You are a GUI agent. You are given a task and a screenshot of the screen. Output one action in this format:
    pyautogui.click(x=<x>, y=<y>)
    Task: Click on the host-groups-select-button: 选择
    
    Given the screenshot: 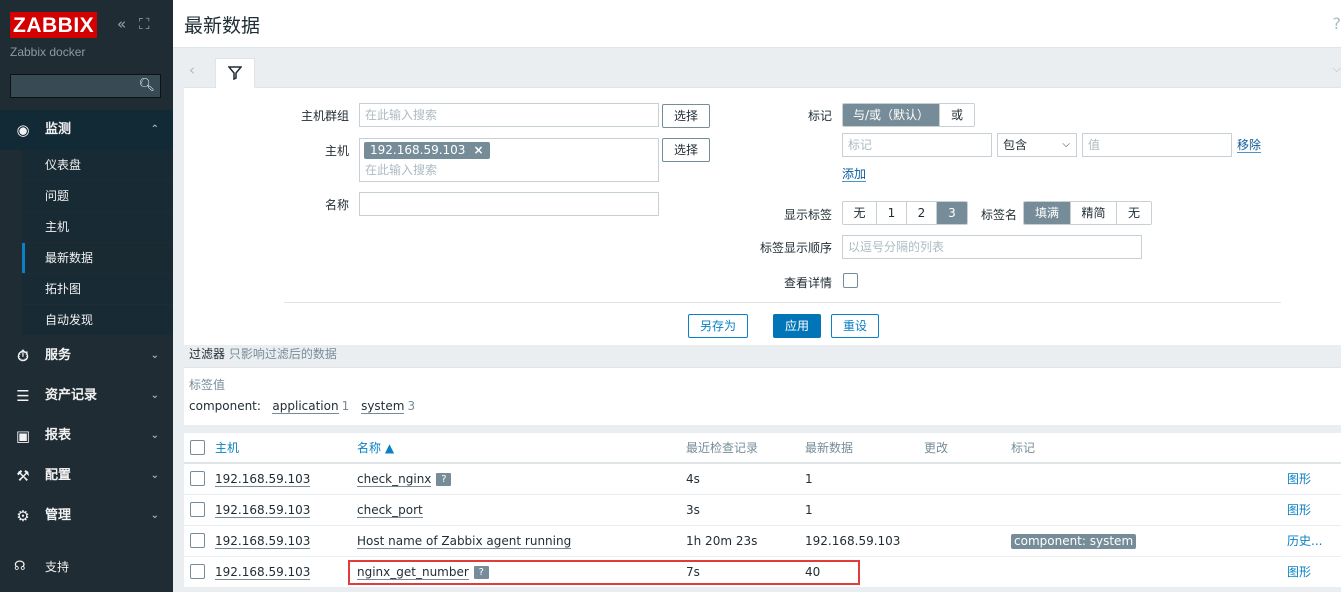 What is the action you would take?
    pyautogui.click(x=686, y=116)
    